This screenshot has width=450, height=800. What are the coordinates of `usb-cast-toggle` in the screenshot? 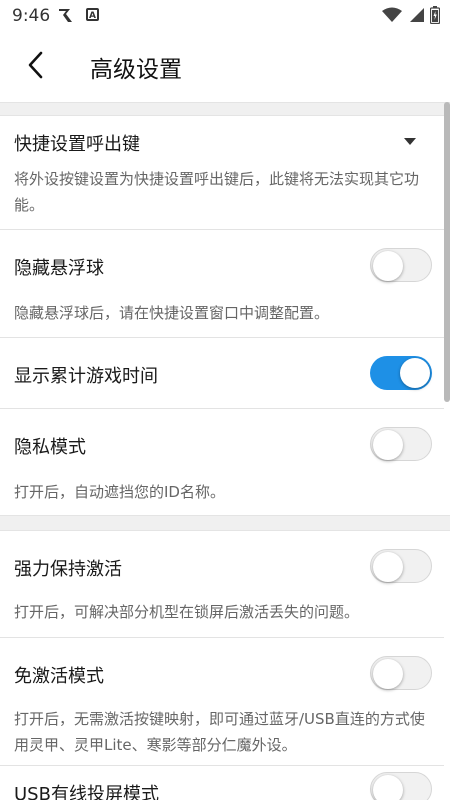 It's located at (401, 786).